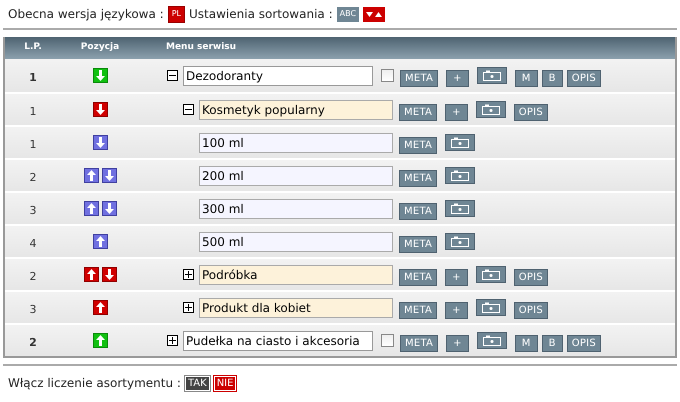 The width and height of the screenshot is (680, 402). I want to click on name-field: 300 ml, so click(296, 208).